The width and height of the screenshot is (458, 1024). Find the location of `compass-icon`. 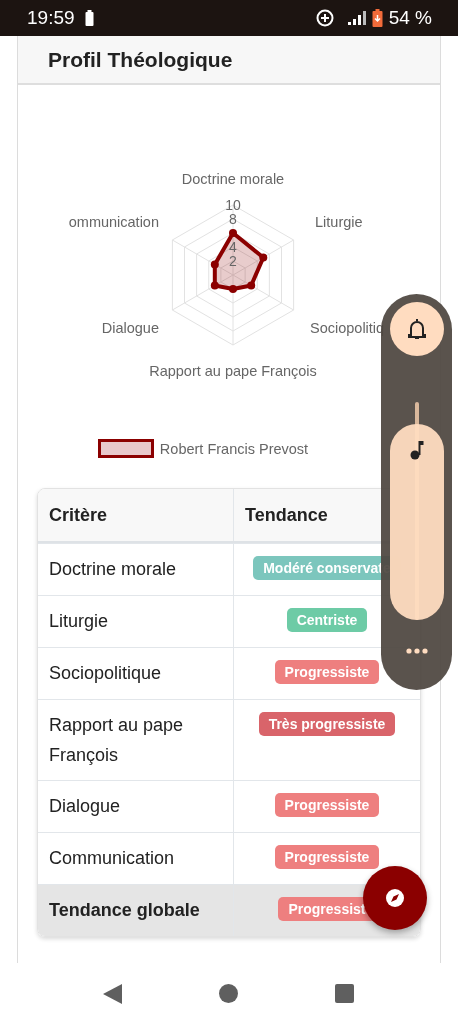

compass-icon is located at coordinates (395, 898).